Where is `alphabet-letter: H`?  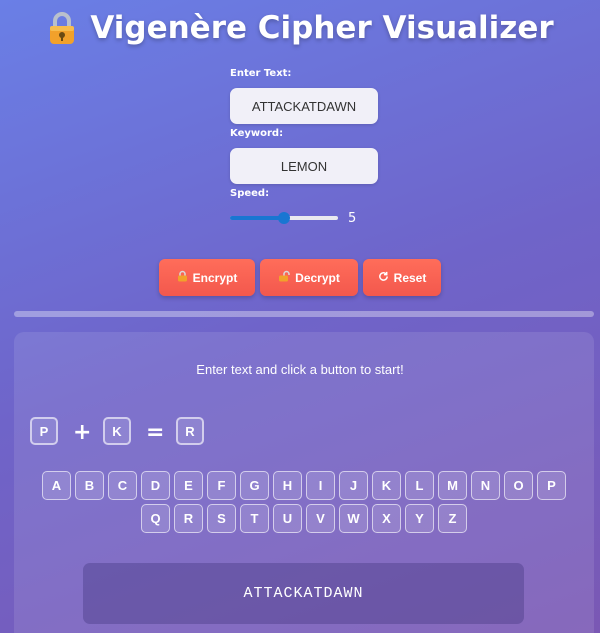
alphabet-letter: H is located at coordinates (287, 485).